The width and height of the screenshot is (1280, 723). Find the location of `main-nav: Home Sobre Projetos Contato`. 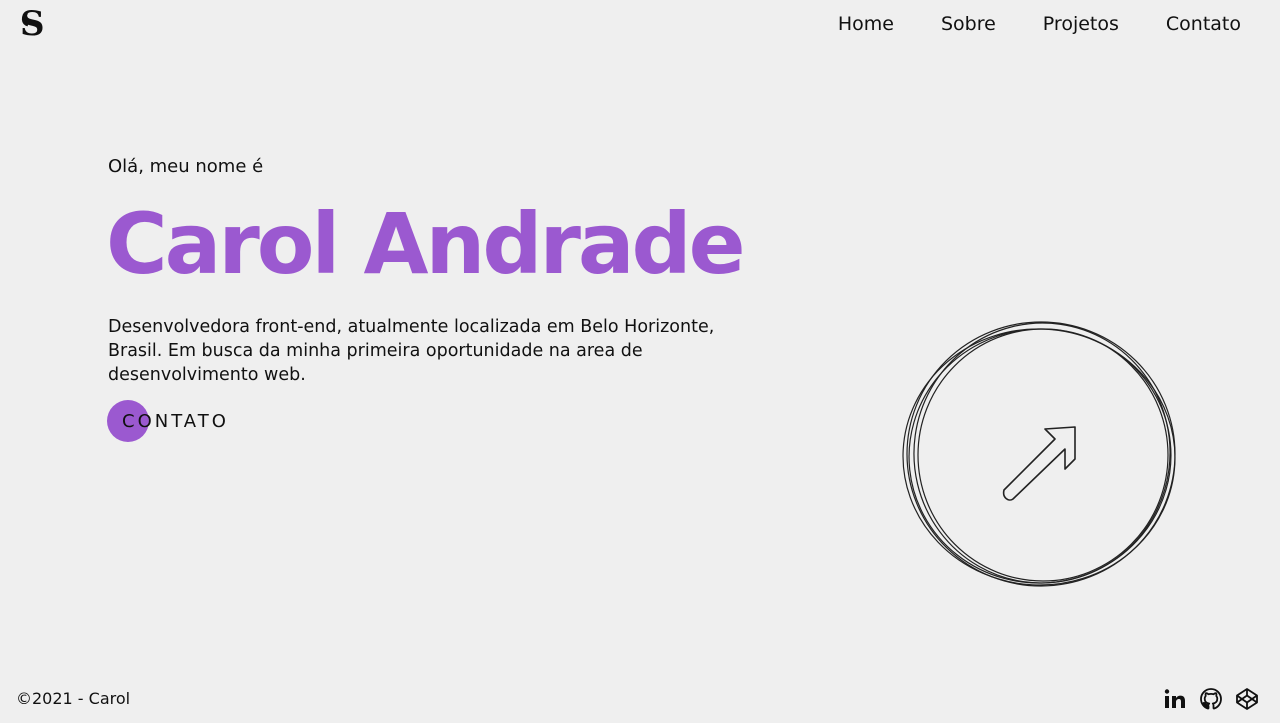

main-nav: Home Sobre Projetos Contato is located at coordinates (1016, 24).